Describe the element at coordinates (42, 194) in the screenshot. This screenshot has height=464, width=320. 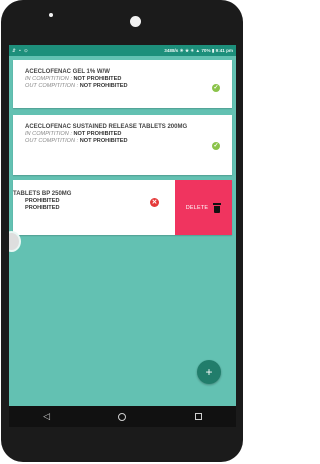
I see `item-title: TABLETS BP 250MG` at that location.